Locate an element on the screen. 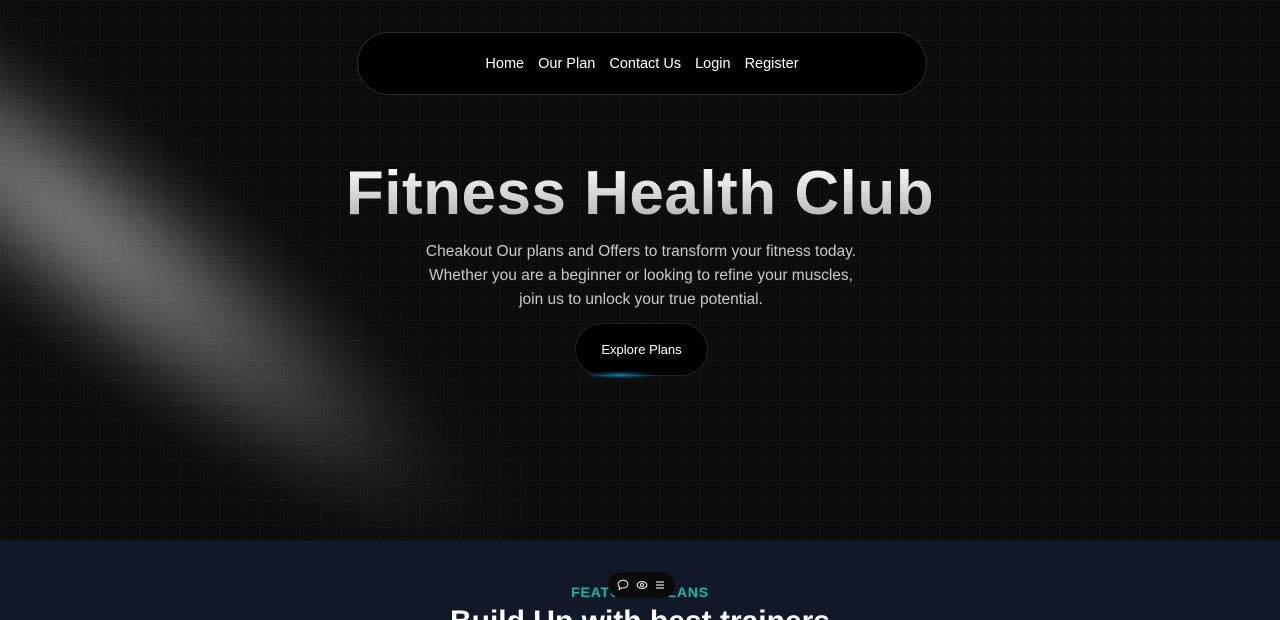  top-navigation: Home Our Plan Contact Us Login Register is located at coordinates (642, 63).